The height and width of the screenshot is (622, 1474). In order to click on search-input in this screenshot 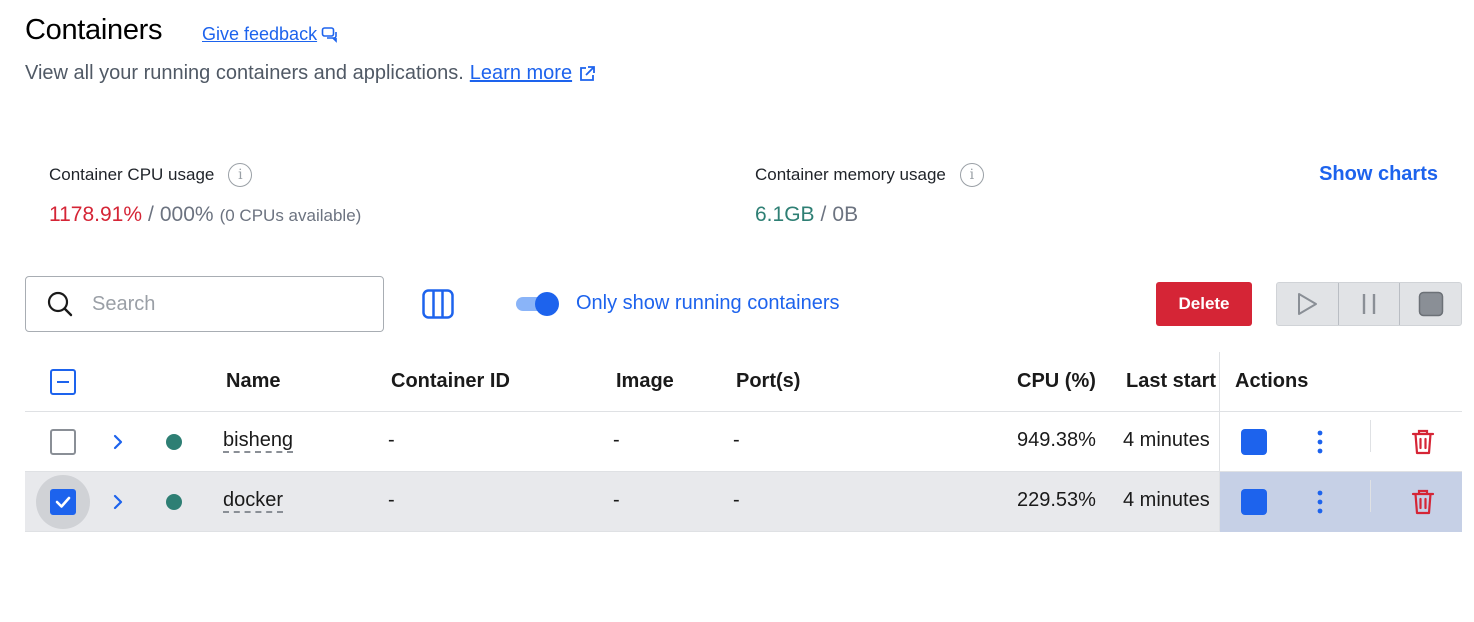, I will do `click(212, 304)`.